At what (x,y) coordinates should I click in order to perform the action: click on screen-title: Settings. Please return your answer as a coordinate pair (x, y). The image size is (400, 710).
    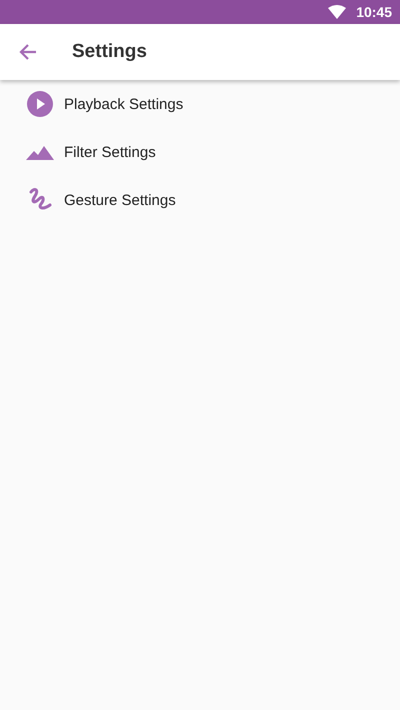
    Looking at the image, I should click on (109, 52).